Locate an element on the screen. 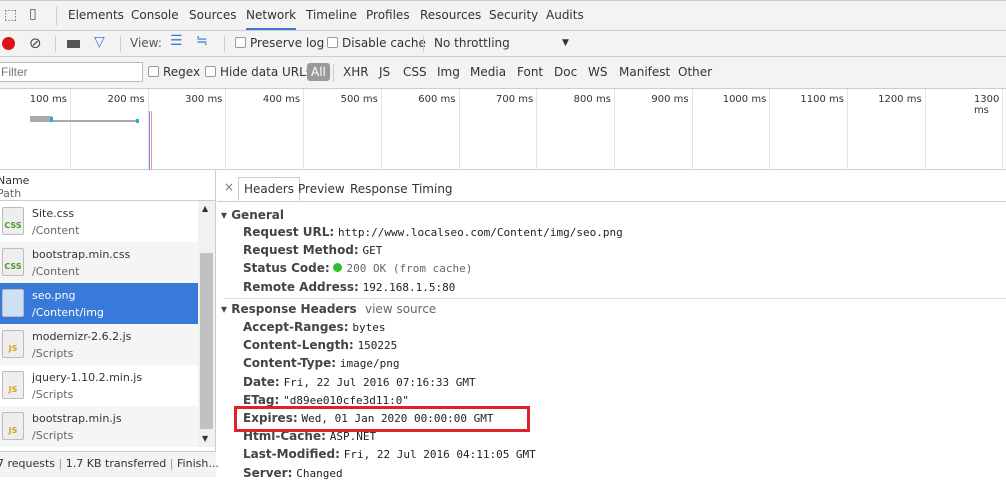 The height and width of the screenshot is (480, 1006). detail-tab-headers: Headers is located at coordinates (269, 189).